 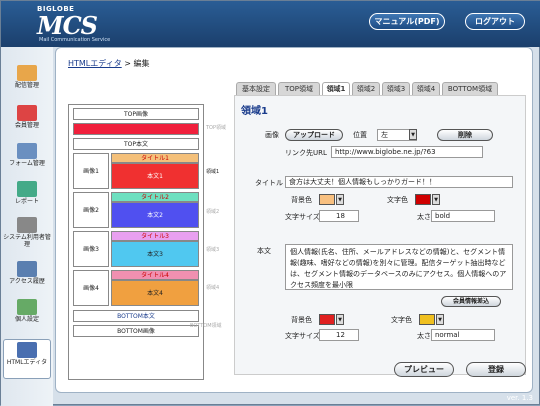 I want to click on layout-image-1: 画像1, so click(x=91, y=171).